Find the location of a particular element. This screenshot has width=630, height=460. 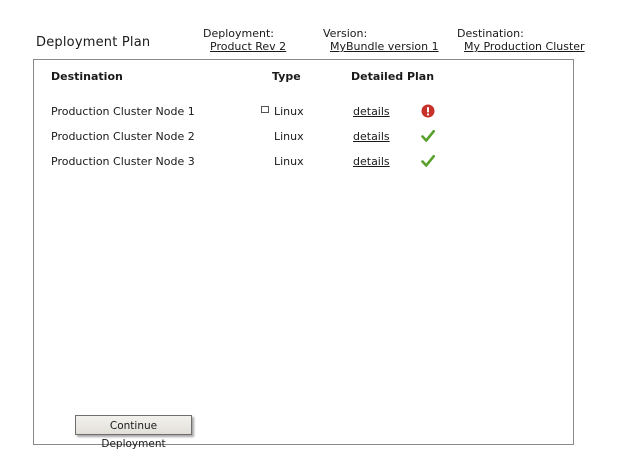

column-header-detailed-plan: Detailed Plan is located at coordinates (393, 76).